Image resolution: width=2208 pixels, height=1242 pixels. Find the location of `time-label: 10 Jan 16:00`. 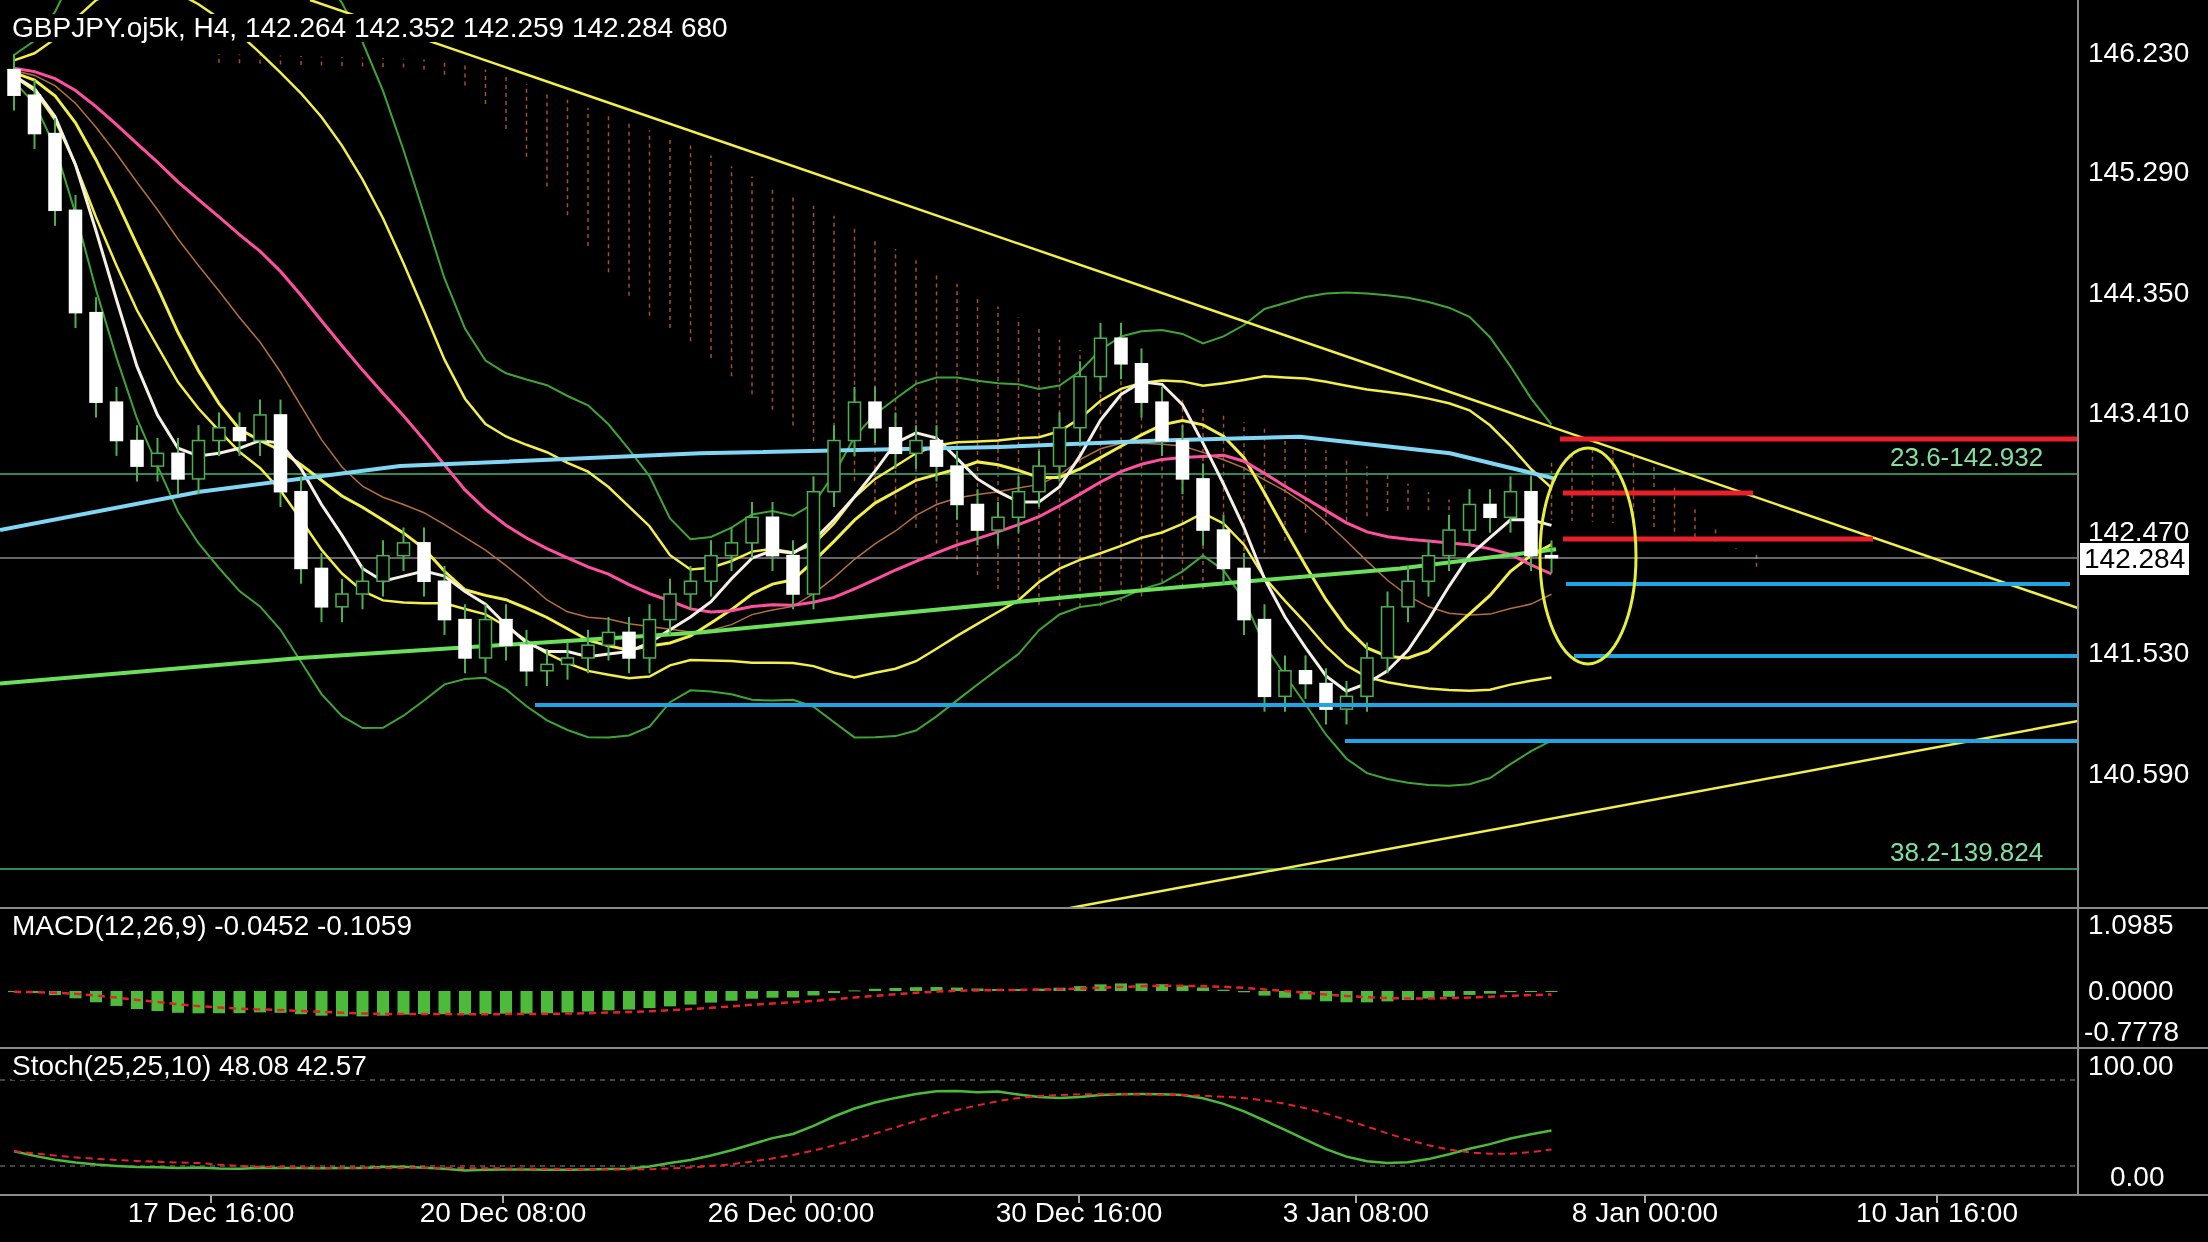

time-label: 10 Jan 16:00 is located at coordinates (1937, 1213).